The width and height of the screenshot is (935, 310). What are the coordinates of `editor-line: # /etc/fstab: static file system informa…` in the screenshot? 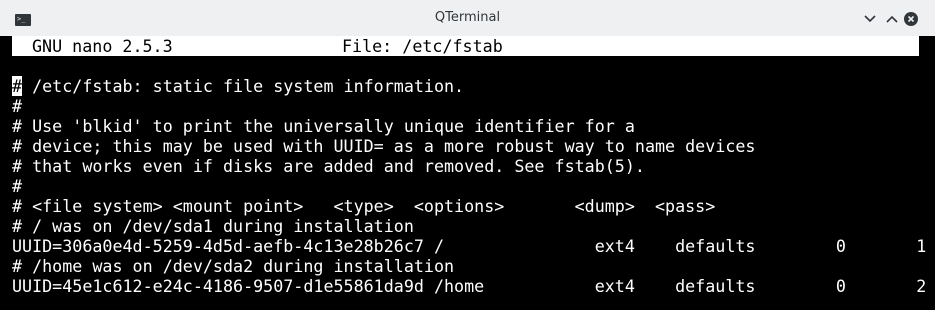 It's located at (238, 86).